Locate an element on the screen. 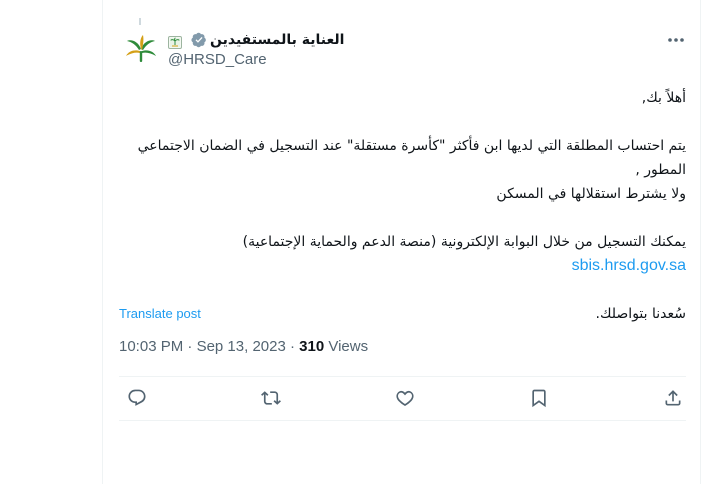 The height and width of the screenshot is (484, 716). palm-tree-flag-icon is located at coordinates (175, 41).